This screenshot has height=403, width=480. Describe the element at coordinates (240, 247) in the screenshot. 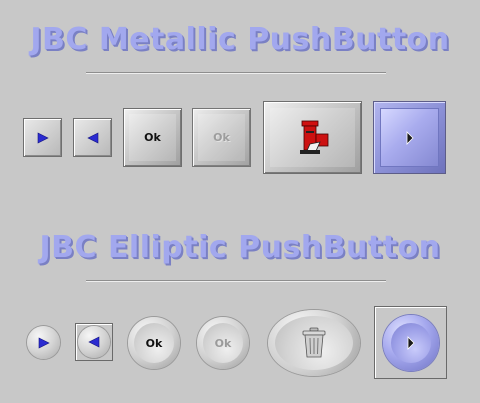

I see `elliptic-section-title: JBC Elliptic PushButton` at that location.